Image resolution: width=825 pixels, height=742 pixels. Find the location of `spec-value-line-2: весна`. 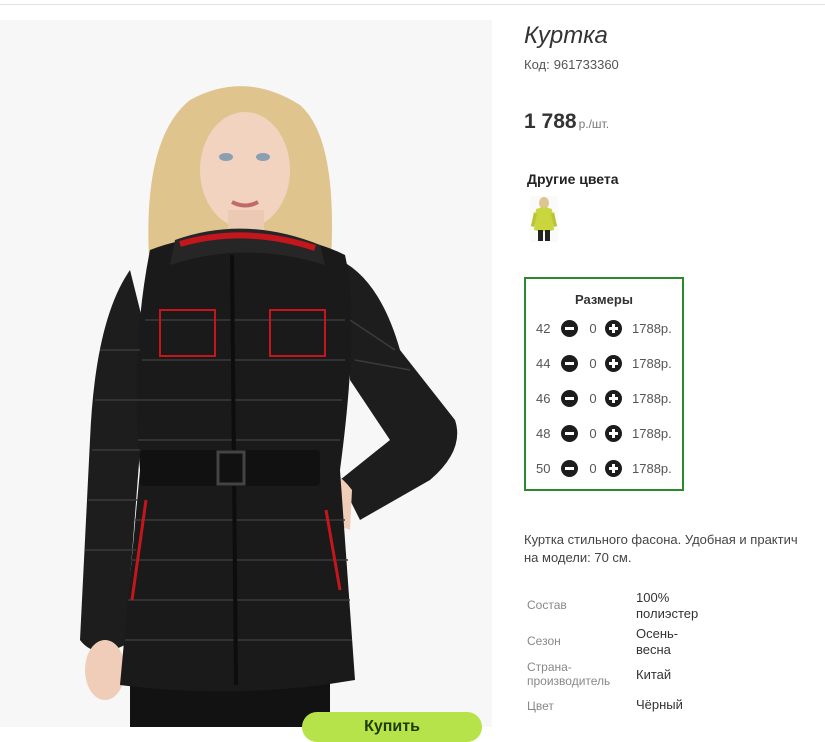

spec-value-line-2: весна is located at coordinates (653, 649).